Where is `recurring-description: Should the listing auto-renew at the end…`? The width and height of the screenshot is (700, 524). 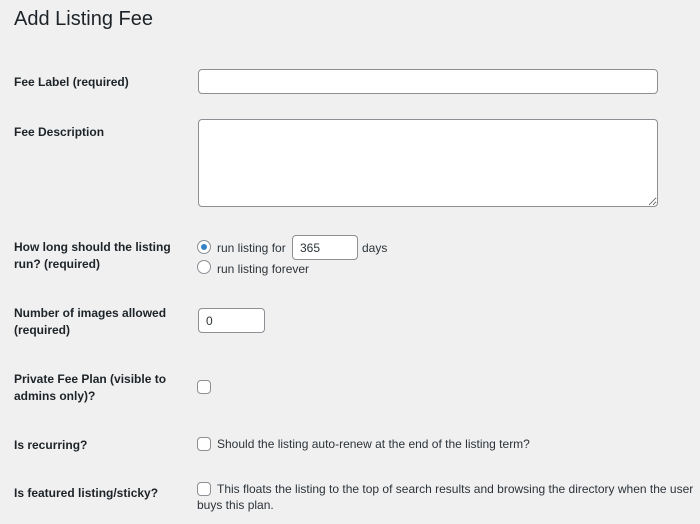 recurring-description: Should the listing auto-renew at the end… is located at coordinates (373, 444).